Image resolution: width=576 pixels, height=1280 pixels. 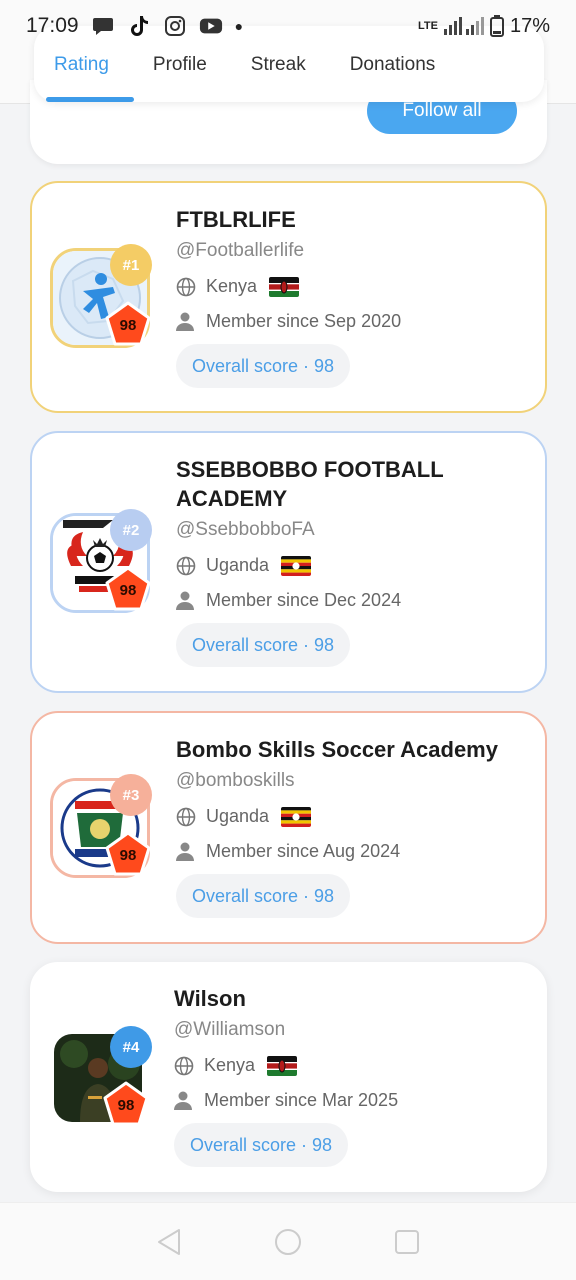 I want to click on player-name: Bombo Skills Soccer Academy, so click(x=337, y=749).